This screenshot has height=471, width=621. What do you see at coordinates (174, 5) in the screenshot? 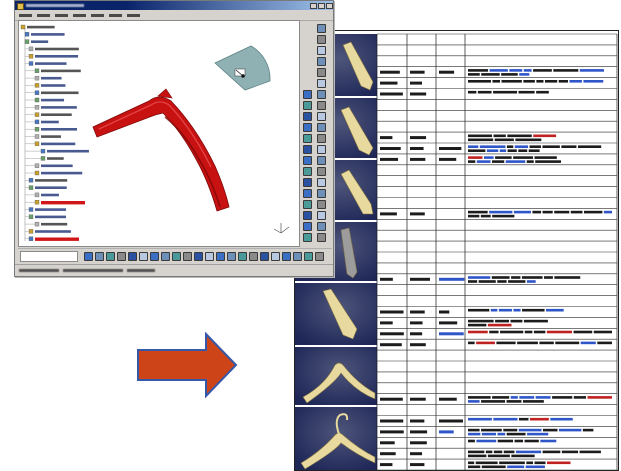
I see `title-bar` at bounding box center [174, 5].